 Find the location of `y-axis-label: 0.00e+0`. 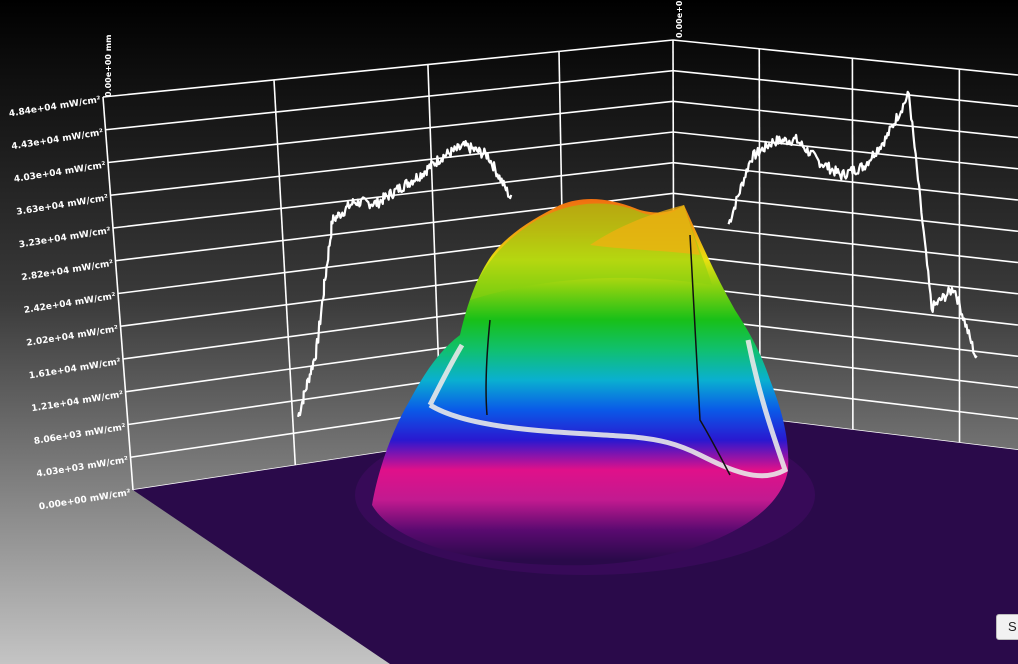

y-axis-label: 0.00e+0 is located at coordinates (679, 19).